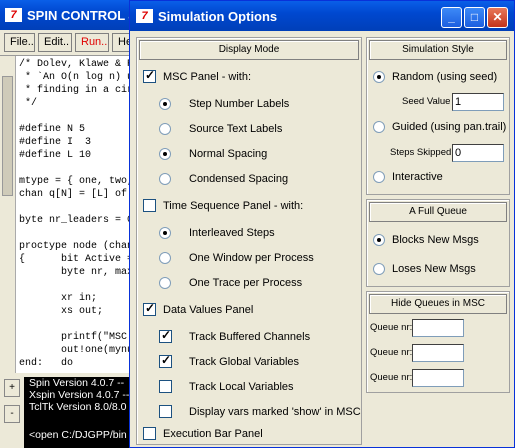  Describe the element at coordinates (7, 136) in the screenshot. I see `scrollbar-thumb` at that location.